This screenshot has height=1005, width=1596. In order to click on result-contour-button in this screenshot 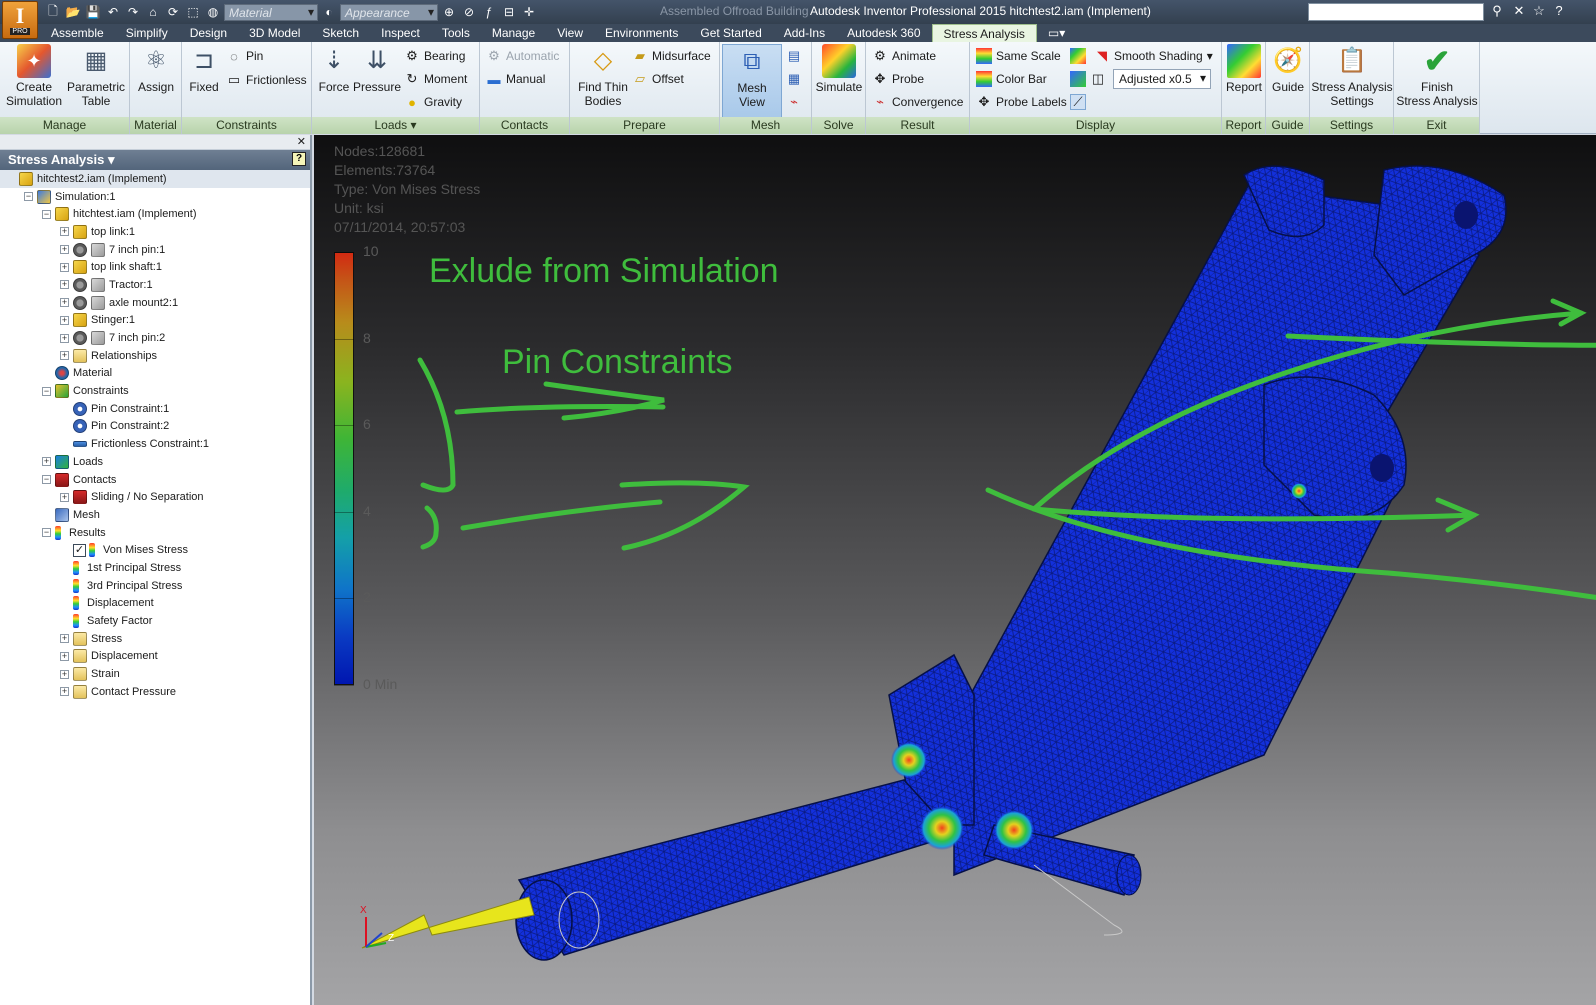, I will do `click(1078, 56)`.